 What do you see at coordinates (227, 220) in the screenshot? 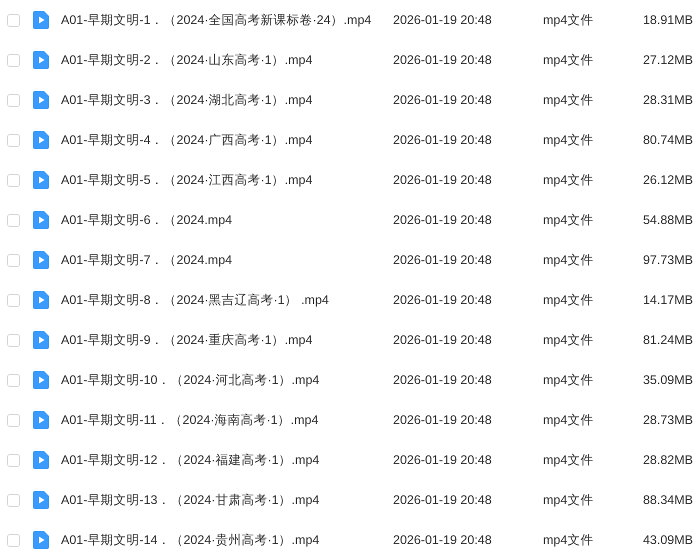
I see `file-name: A01-早期文明-6．（2024.mp4` at bounding box center [227, 220].